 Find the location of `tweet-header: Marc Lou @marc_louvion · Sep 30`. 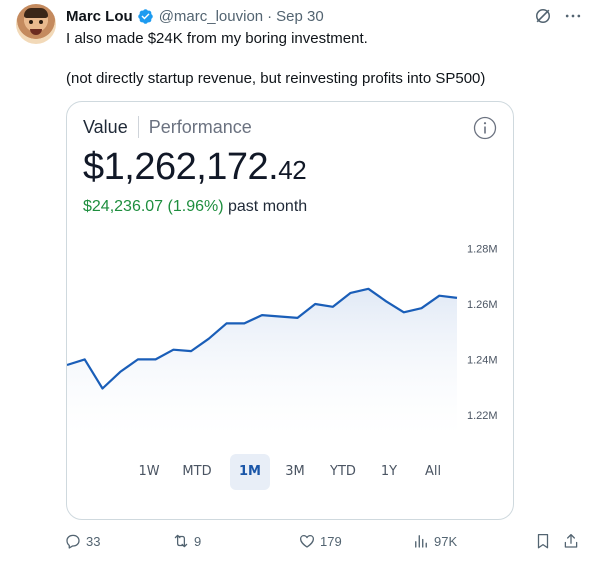

tweet-header: Marc Lou @marc_louvion · Sep 30 is located at coordinates (195, 16).